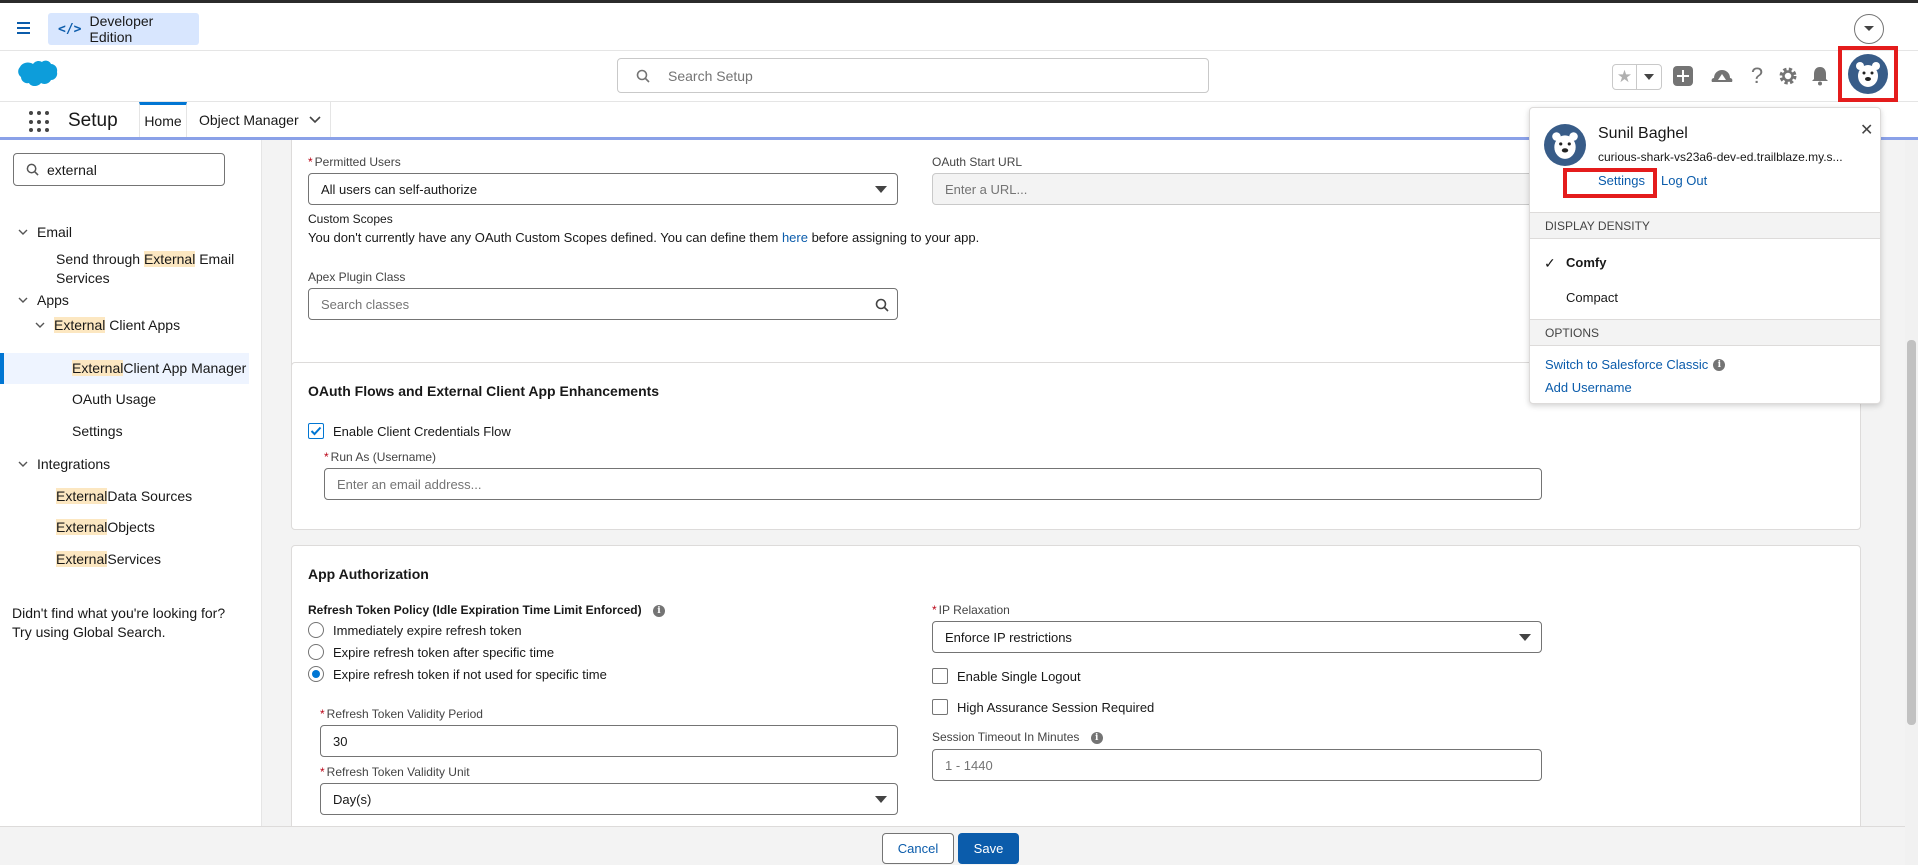 This screenshot has width=1918, height=865. Describe the element at coordinates (1056, 707) in the screenshot. I see `high-assurance-label: High Assurance Session Required` at that location.